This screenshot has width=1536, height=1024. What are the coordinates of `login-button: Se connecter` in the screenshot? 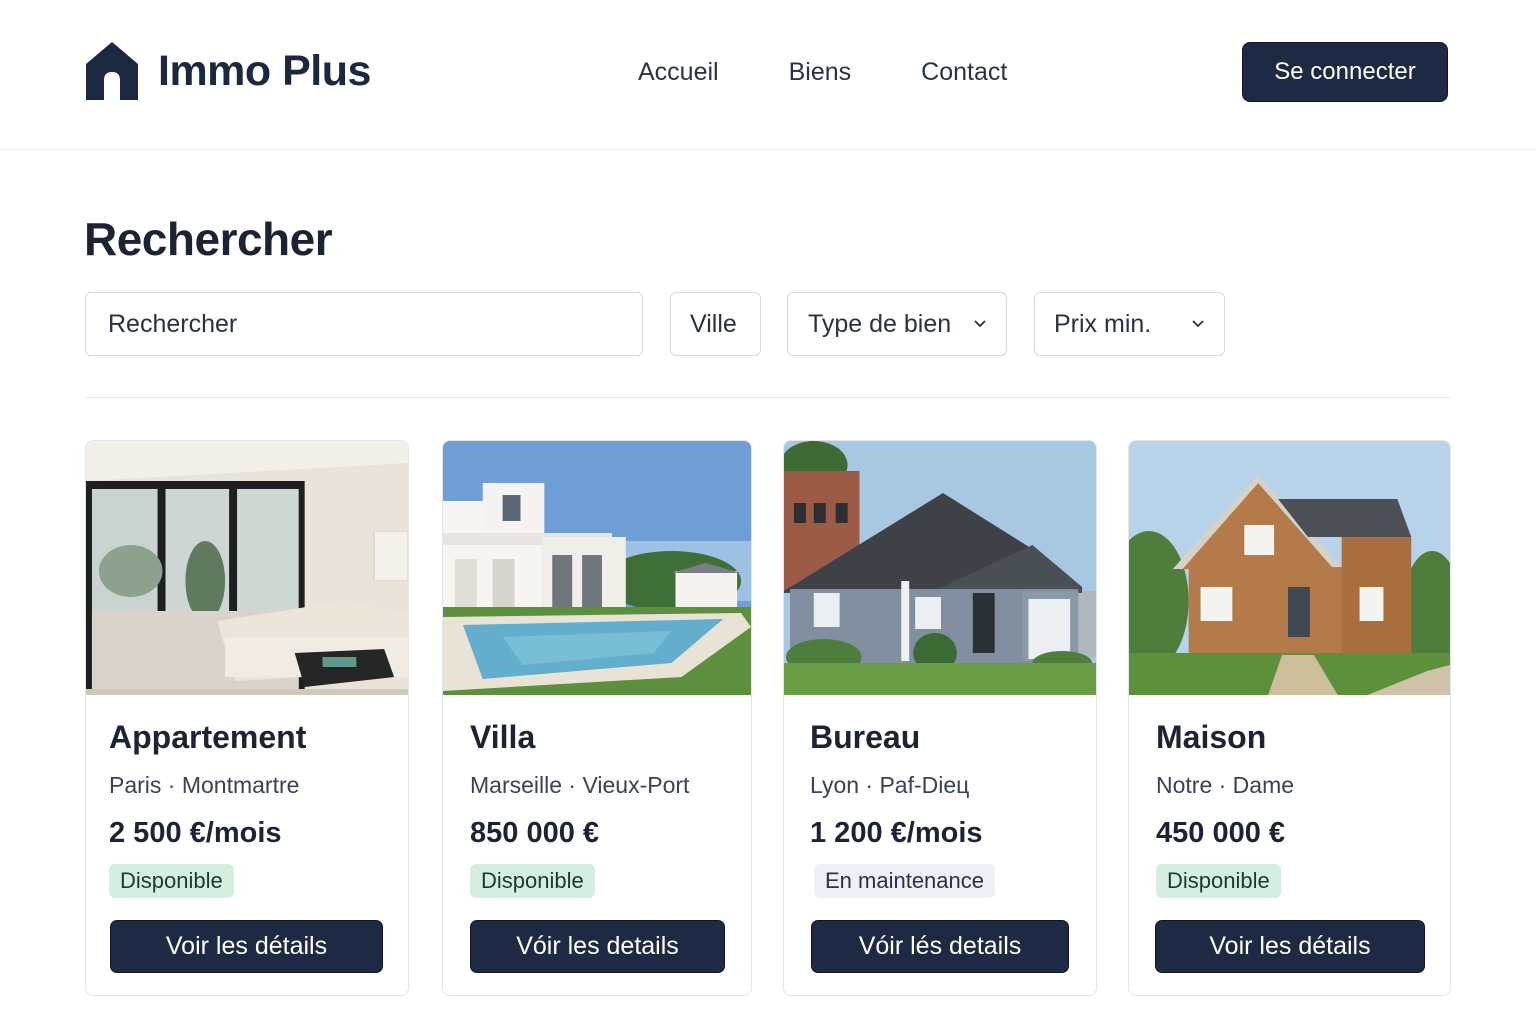 It's located at (1345, 72).